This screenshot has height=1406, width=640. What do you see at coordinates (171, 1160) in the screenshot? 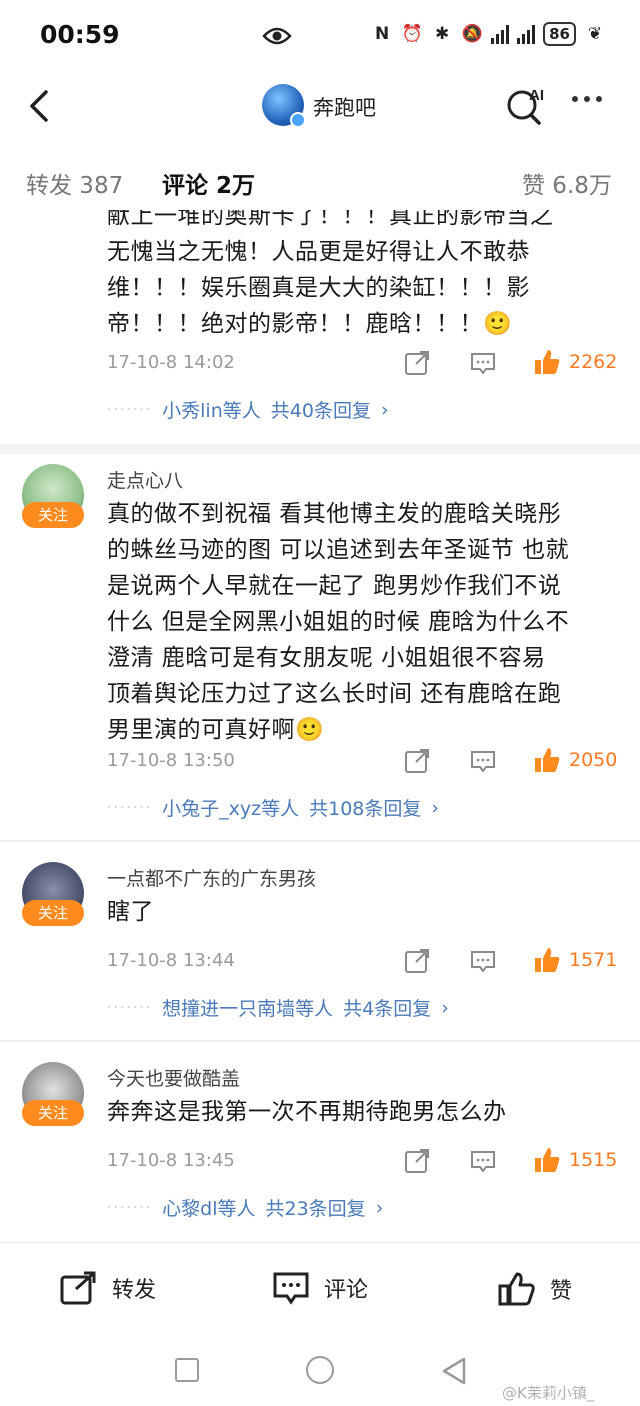
I see `comment-time: 17-10-8 13:45` at bounding box center [171, 1160].